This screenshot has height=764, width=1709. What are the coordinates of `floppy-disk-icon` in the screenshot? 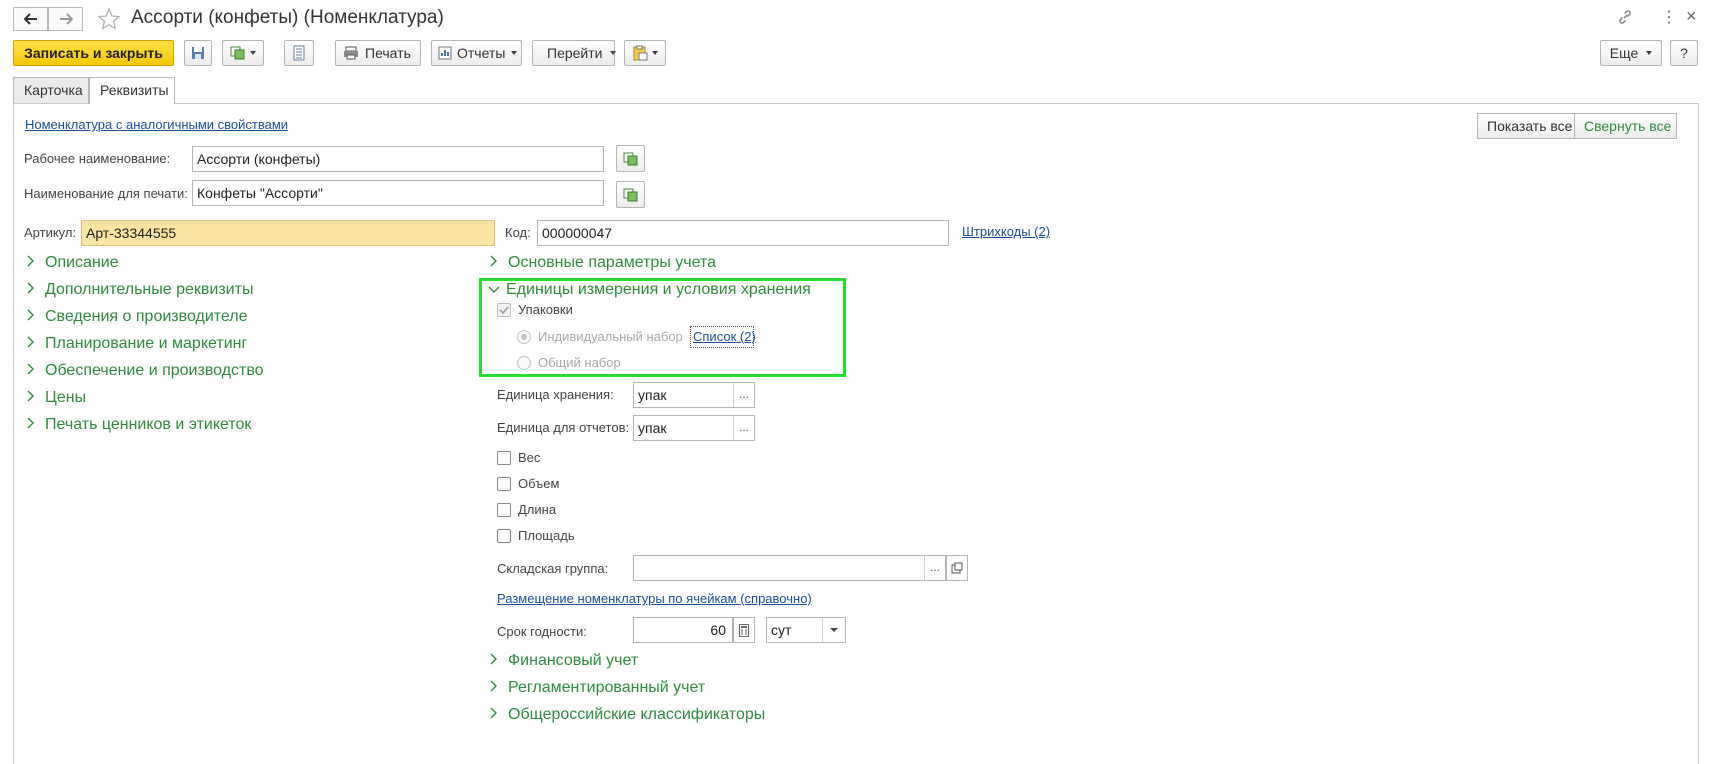 It's located at (198, 53).